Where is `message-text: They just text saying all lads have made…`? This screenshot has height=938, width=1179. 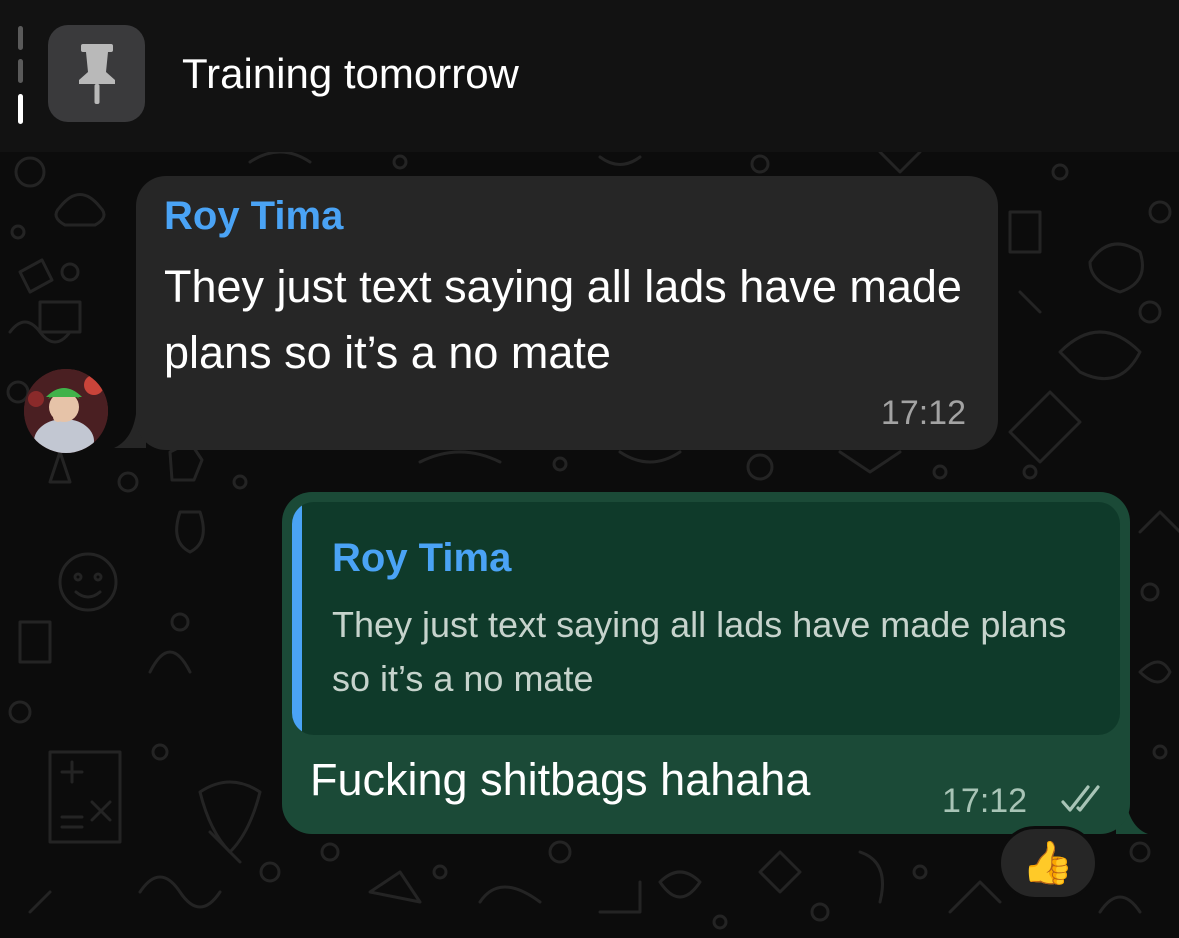 message-text: They just text saying all lads have made… is located at coordinates (563, 319).